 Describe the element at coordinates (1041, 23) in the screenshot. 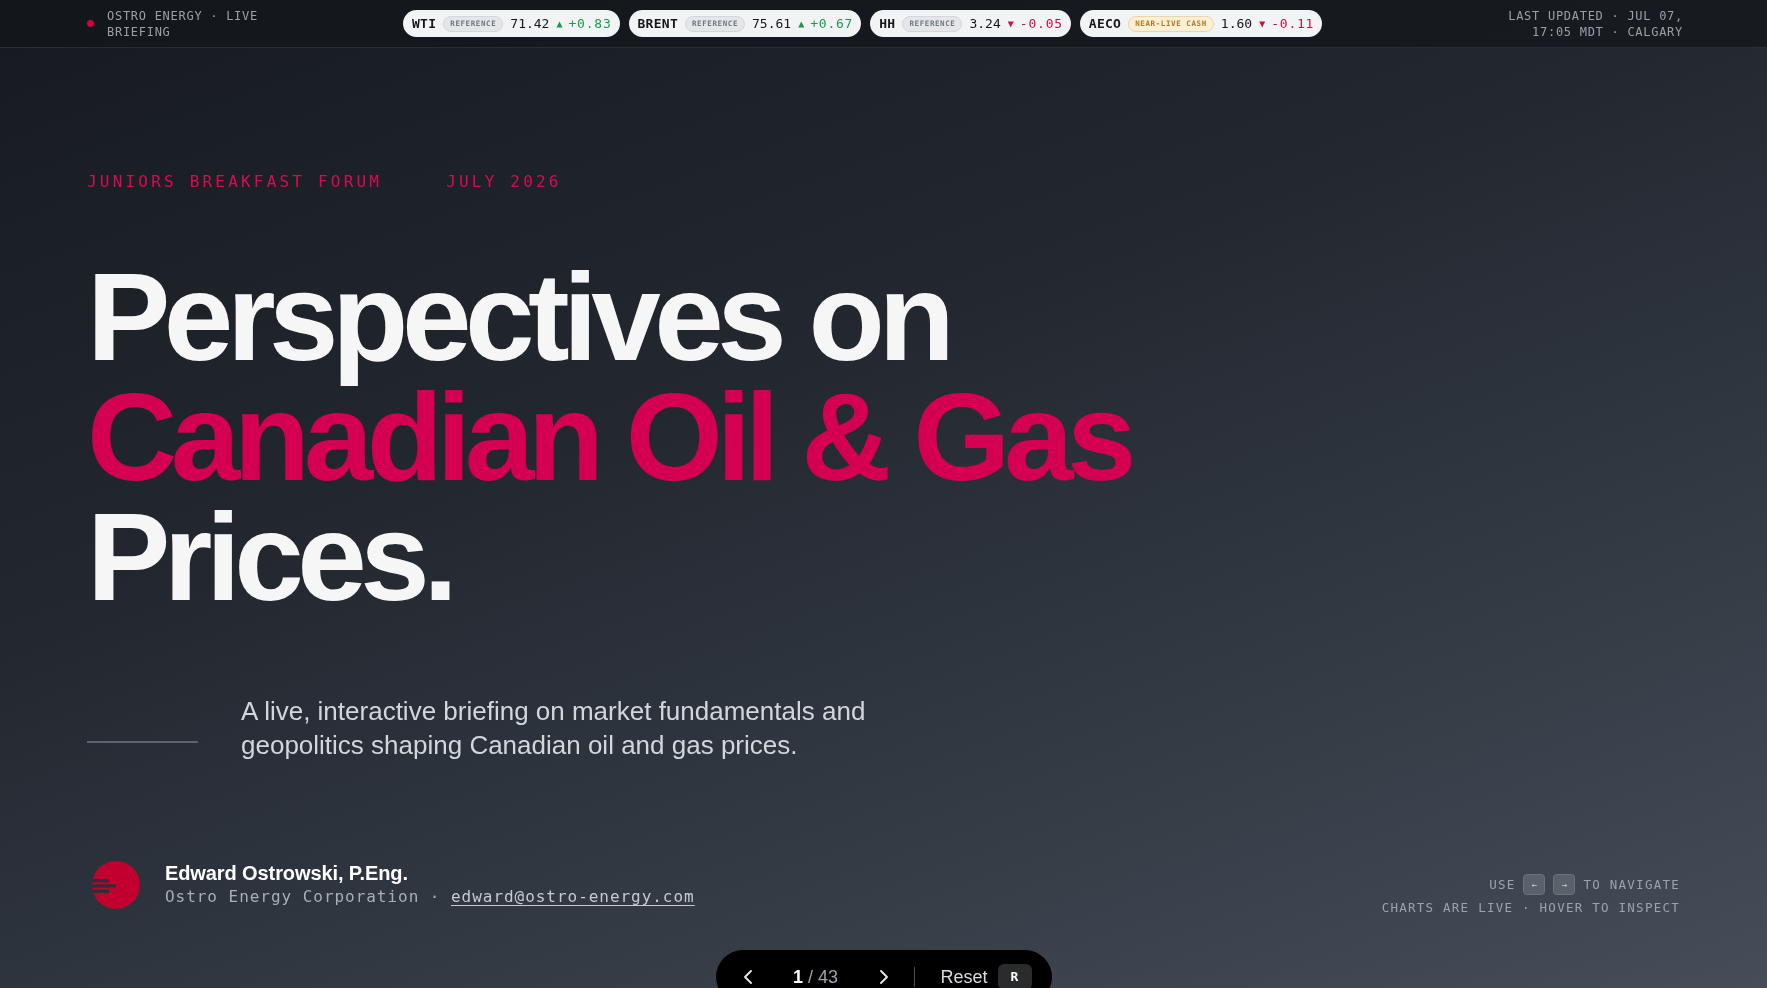

I see `ticker-change: -0.05` at that location.